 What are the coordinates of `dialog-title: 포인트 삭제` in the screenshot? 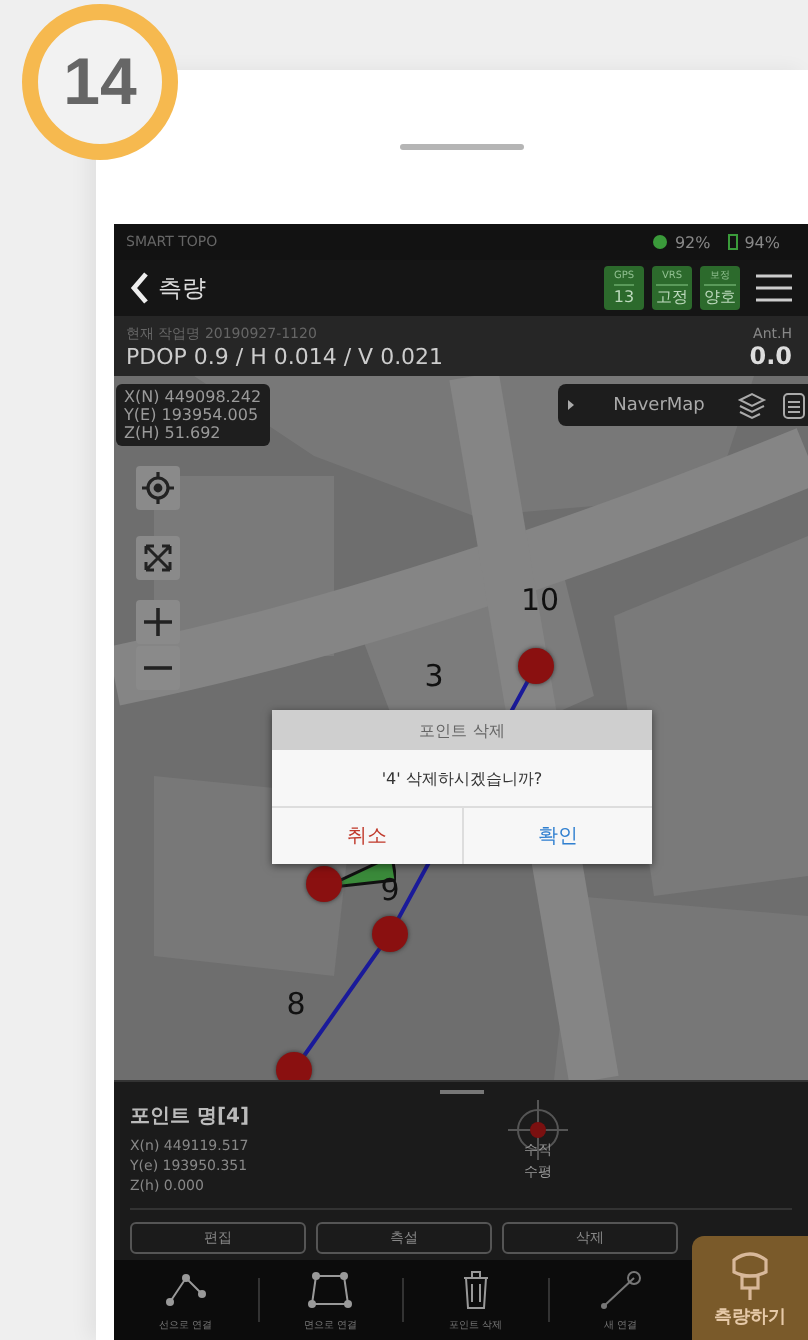 It's located at (462, 730).